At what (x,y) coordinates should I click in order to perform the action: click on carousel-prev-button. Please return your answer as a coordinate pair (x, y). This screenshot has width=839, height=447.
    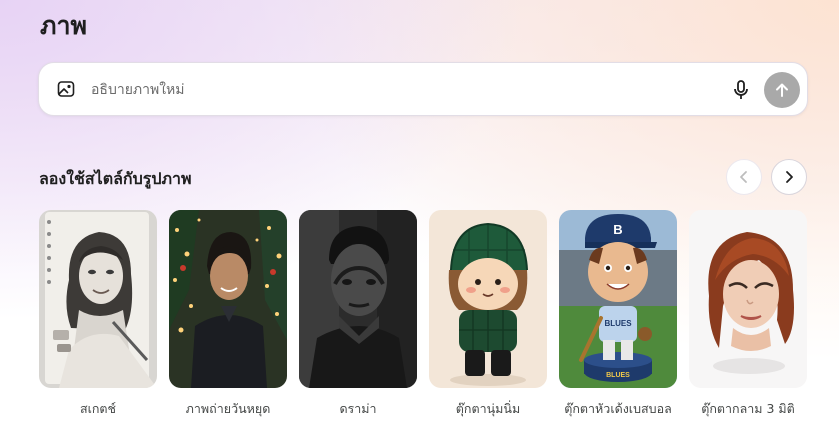
    Looking at the image, I should click on (744, 177).